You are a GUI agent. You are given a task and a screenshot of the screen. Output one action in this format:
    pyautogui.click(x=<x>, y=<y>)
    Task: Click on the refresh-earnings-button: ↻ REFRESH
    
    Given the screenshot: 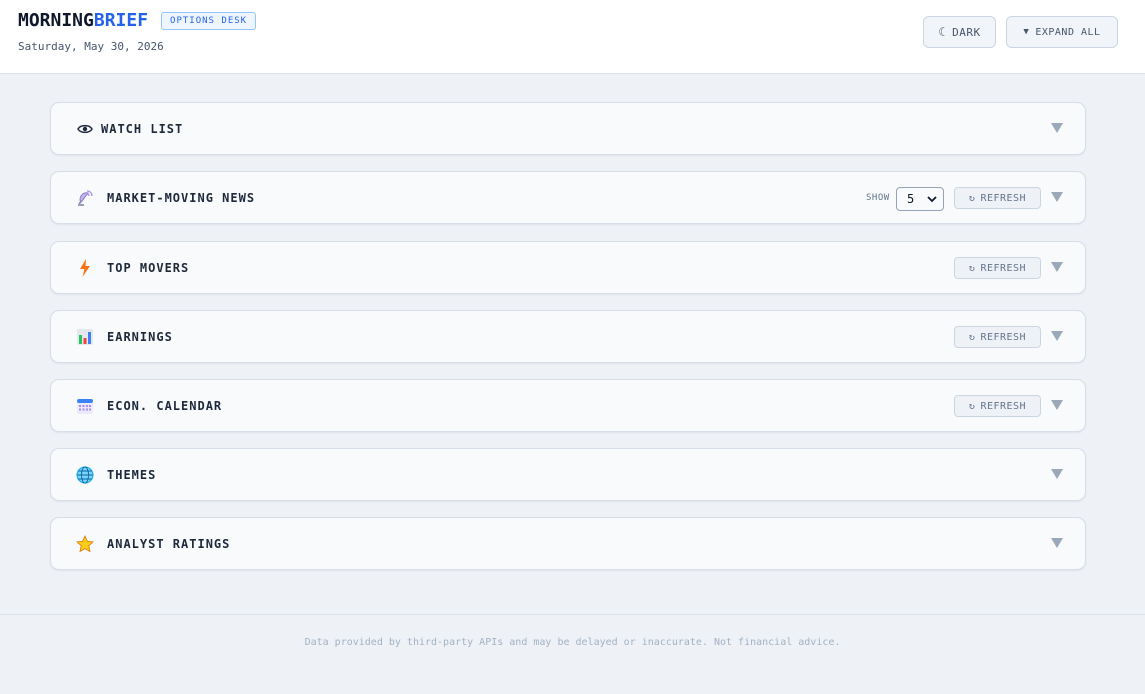 What is the action you would take?
    pyautogui.click(x=997, y=337)
    